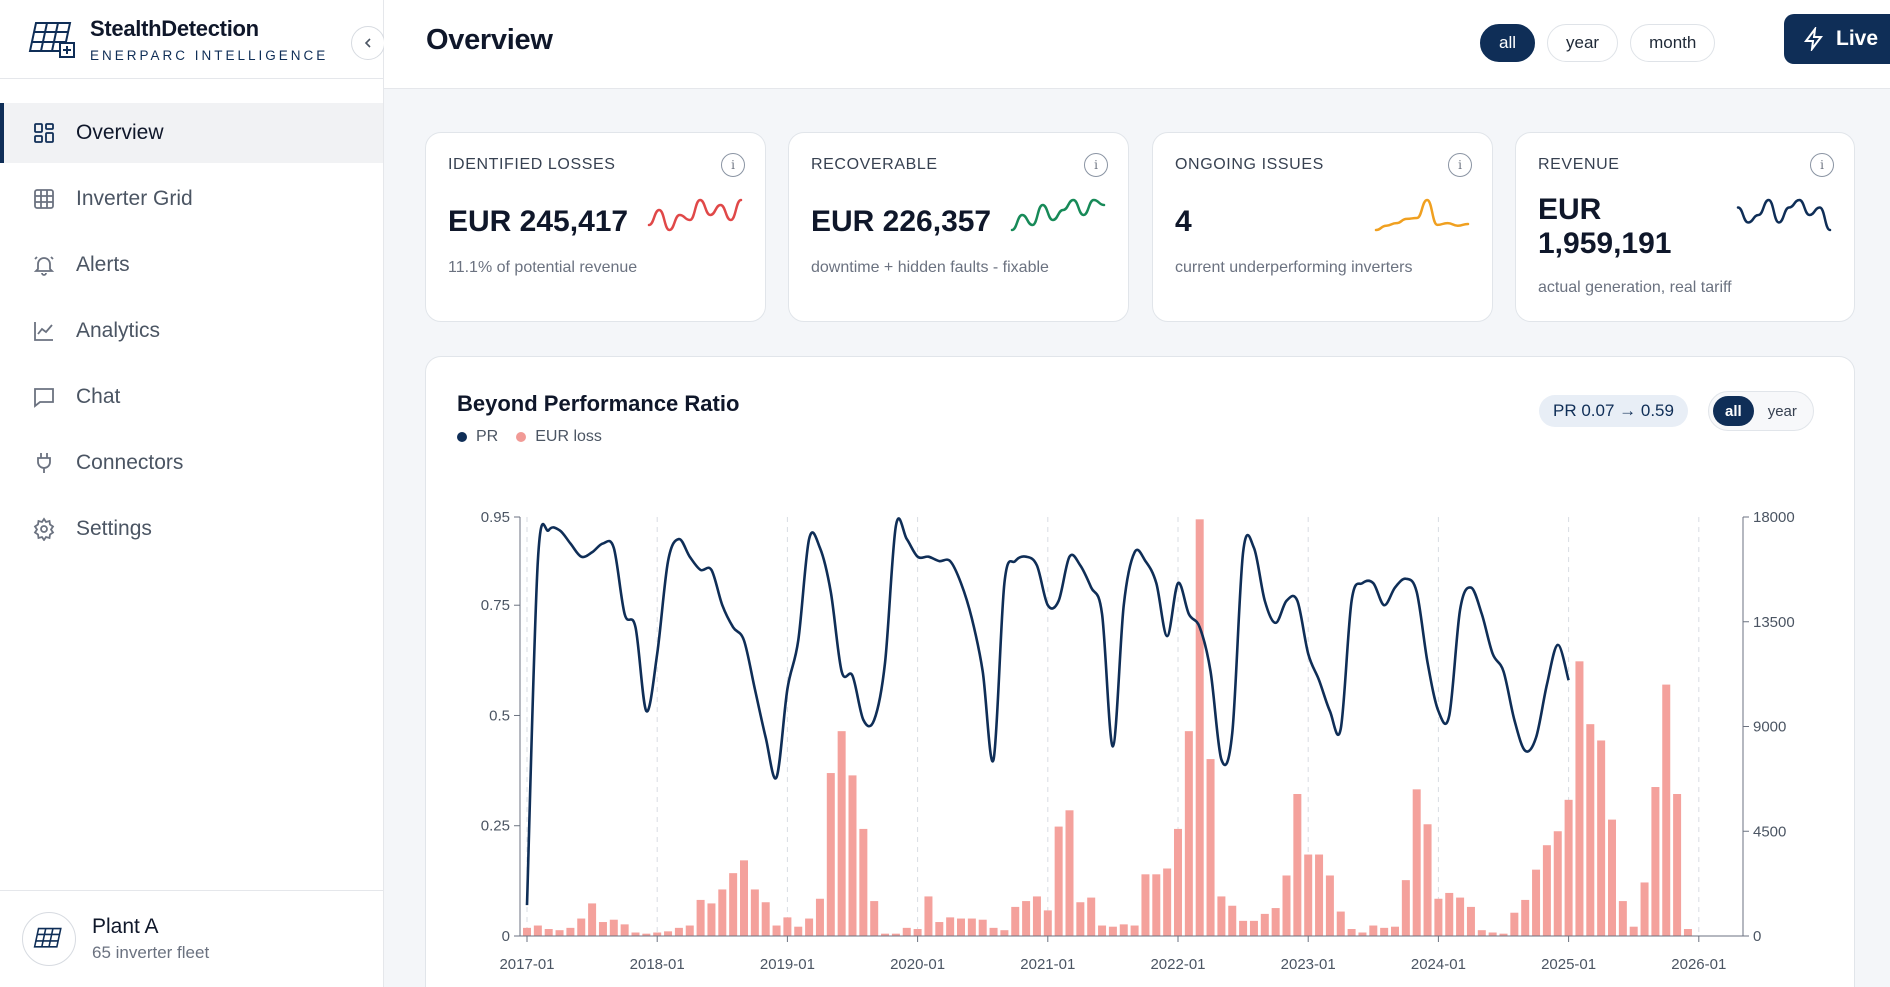 This screenshot has width=1890, height=987. What do you see at coordinates (191, 397) in the screenshot?
I see `sidebar-item-chat: Chat` at bounding box center [191, 397].